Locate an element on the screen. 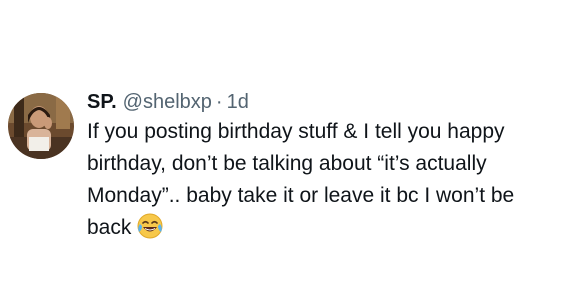  tweet-text-line: back is located at coordinates (109, 227).